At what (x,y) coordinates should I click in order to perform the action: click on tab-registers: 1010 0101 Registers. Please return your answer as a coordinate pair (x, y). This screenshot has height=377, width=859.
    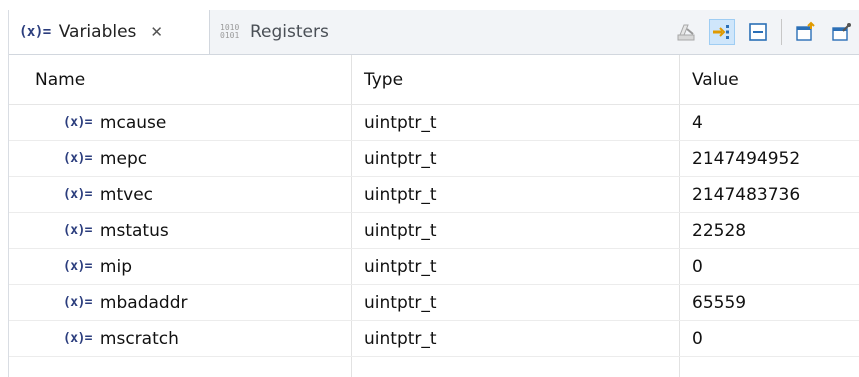
    Looking at the image, I should click on (295, 32).